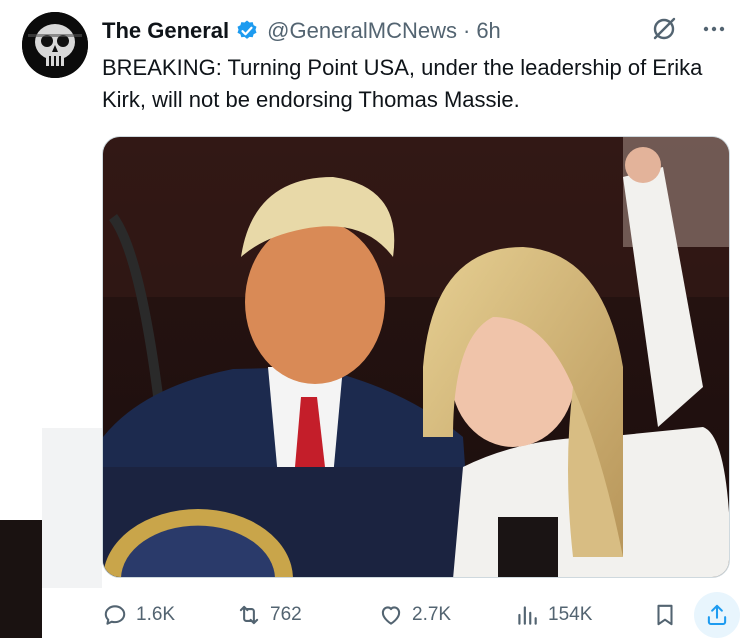  What do you see at coordinates (21, 579) in the screenshot?
I see `background-block` at bounding box center [21, 579].